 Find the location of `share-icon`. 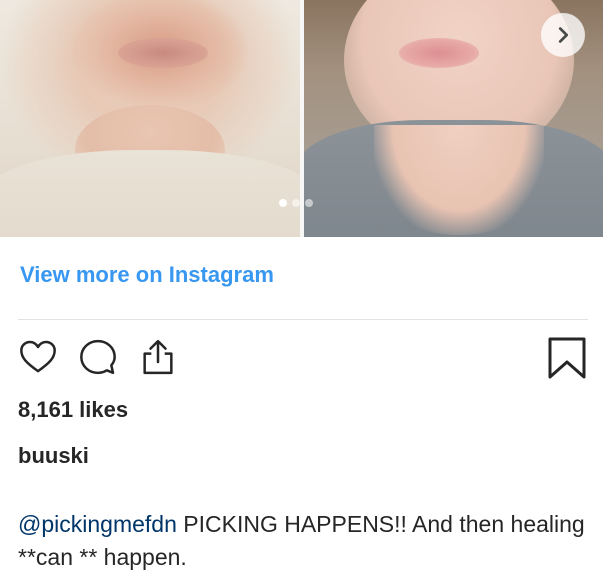

share-icon is located at coordinates (158, 357).